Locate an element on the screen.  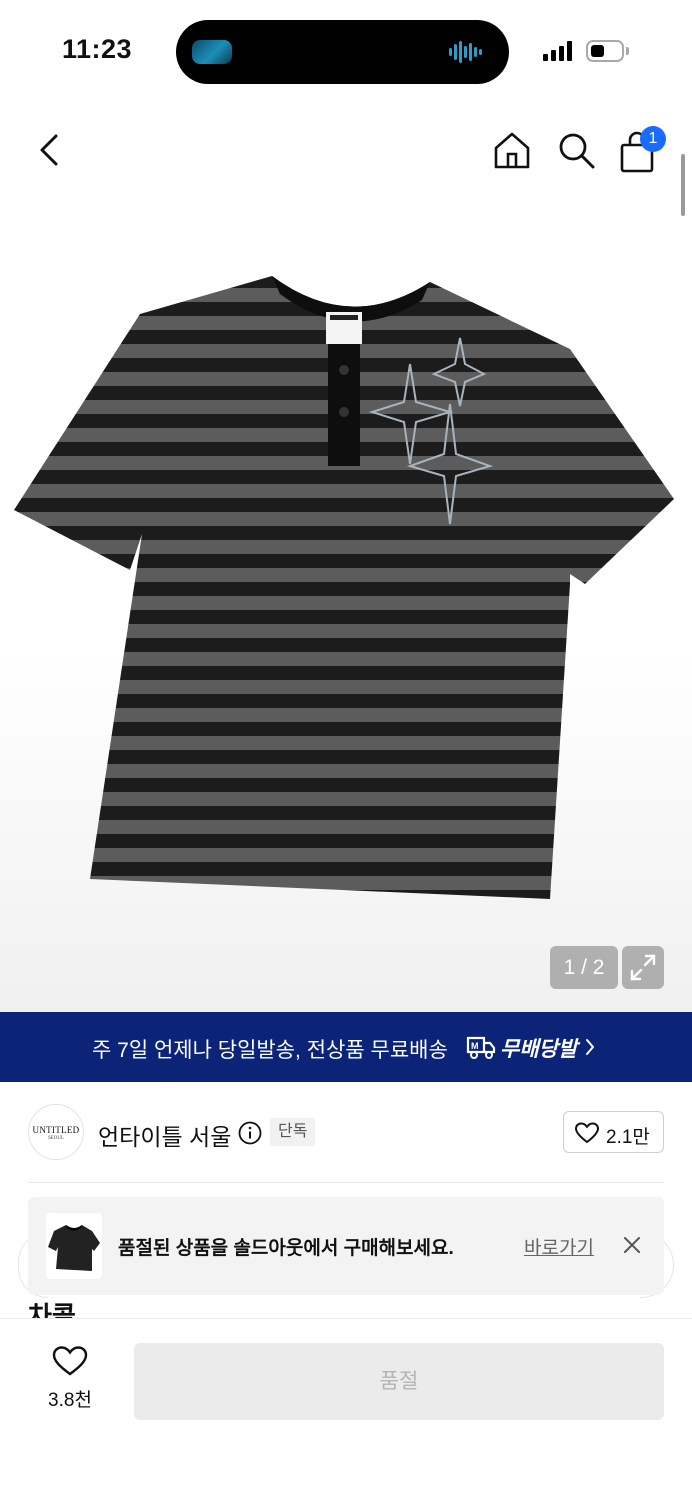
cart-button: 1 is located at coordinates (642, 149).